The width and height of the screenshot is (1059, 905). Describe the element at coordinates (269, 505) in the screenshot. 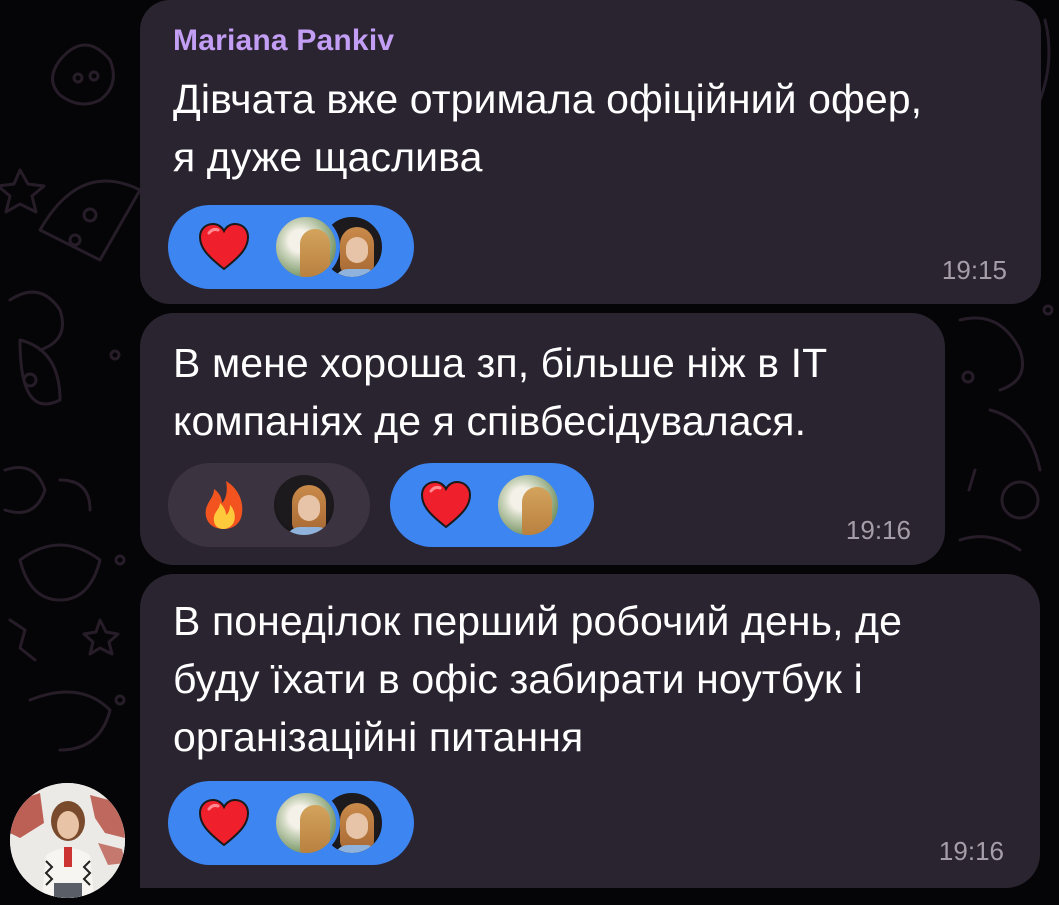

I see `reaction-fire` at that location.